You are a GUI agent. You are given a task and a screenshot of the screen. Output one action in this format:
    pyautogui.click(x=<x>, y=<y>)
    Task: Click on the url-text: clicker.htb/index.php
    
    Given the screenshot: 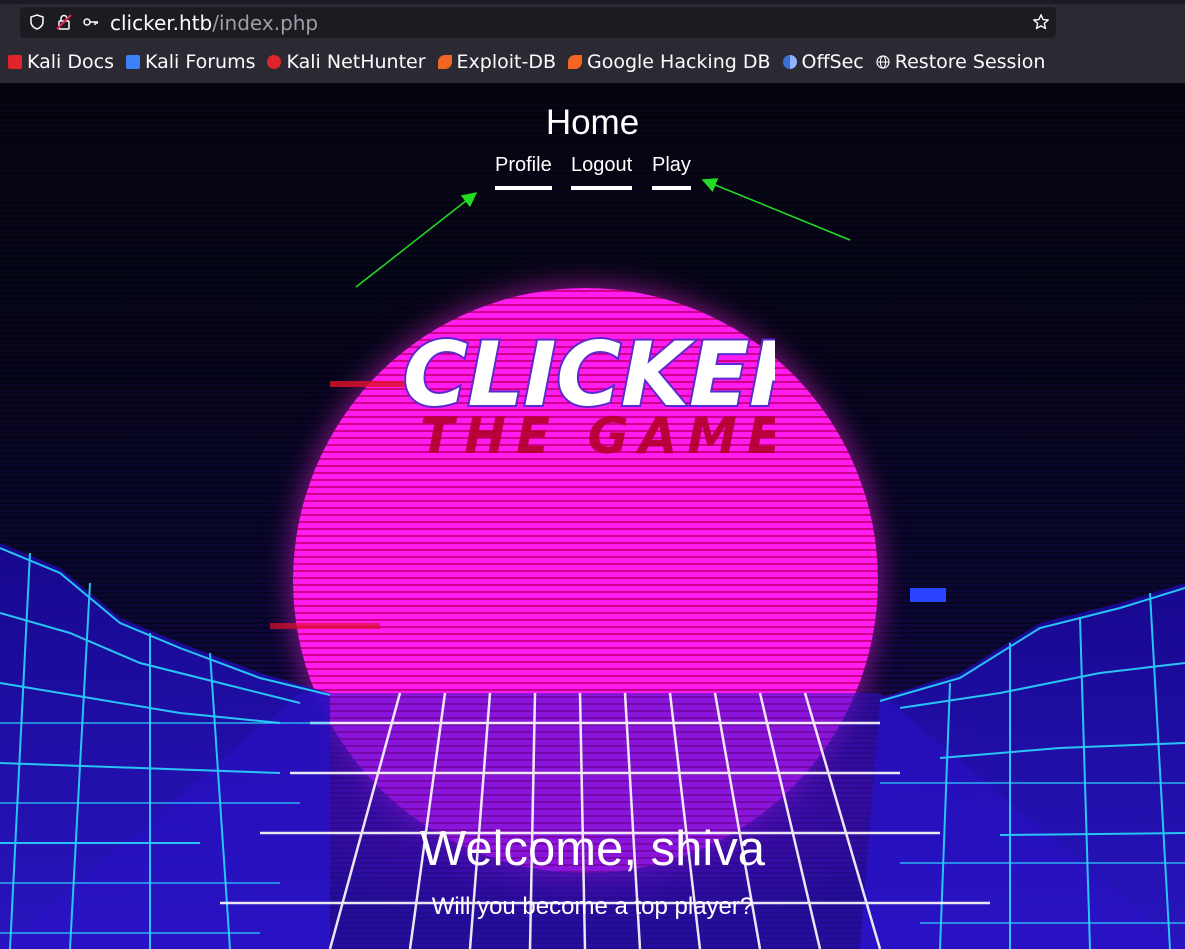 What is the action you would take?
    pyautogui.click(x=214, y=23)
    